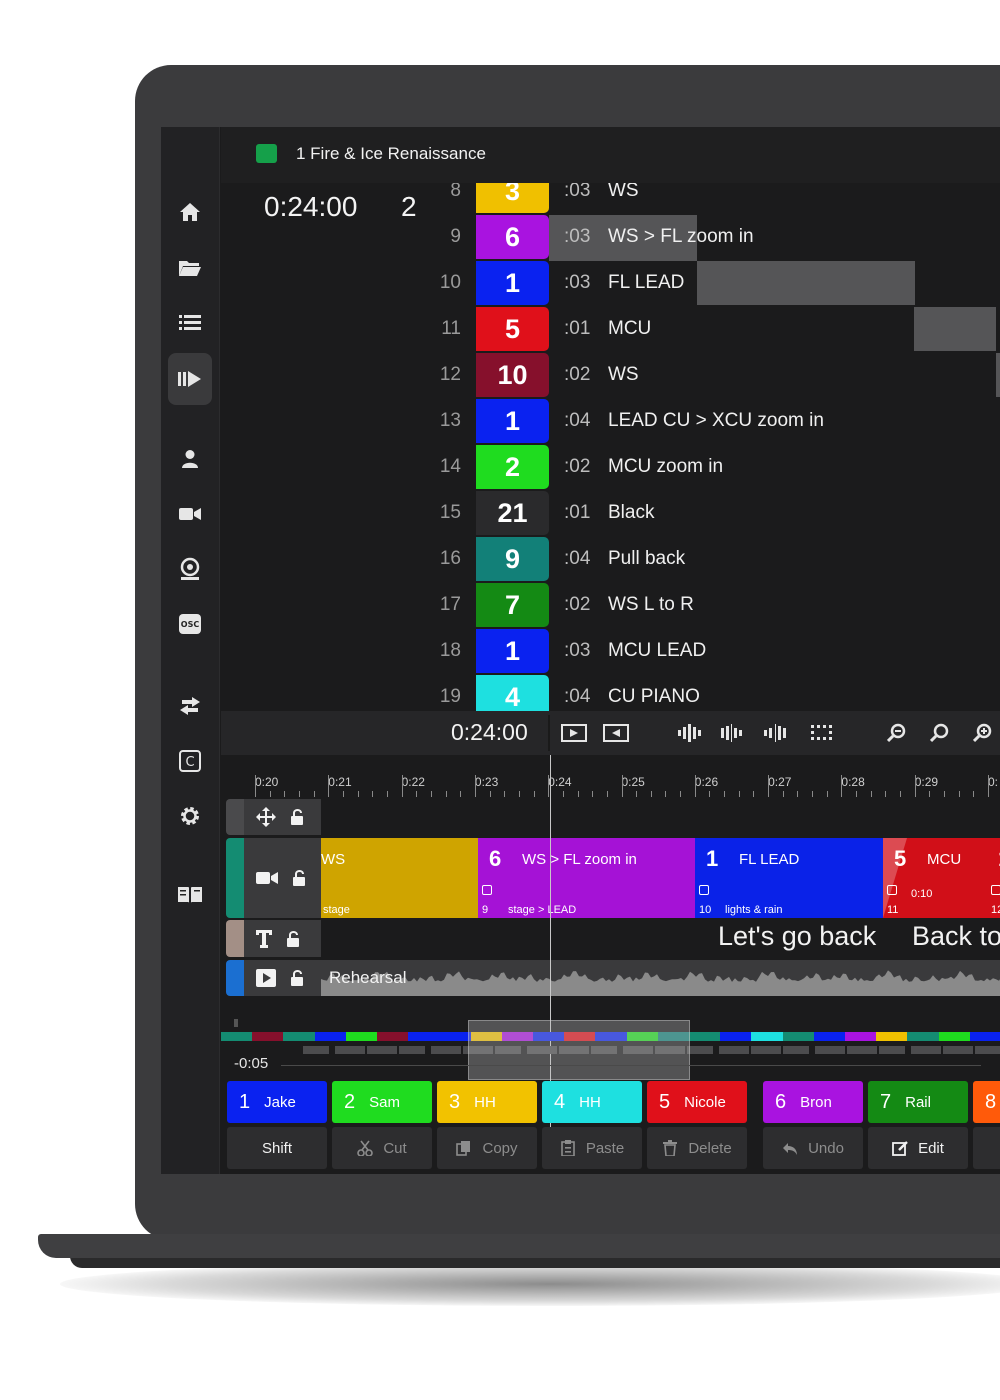  Describe the element at coordinates (368, 977) in the screenshot. I see `media-clip-label: Rehearsal` at that location.